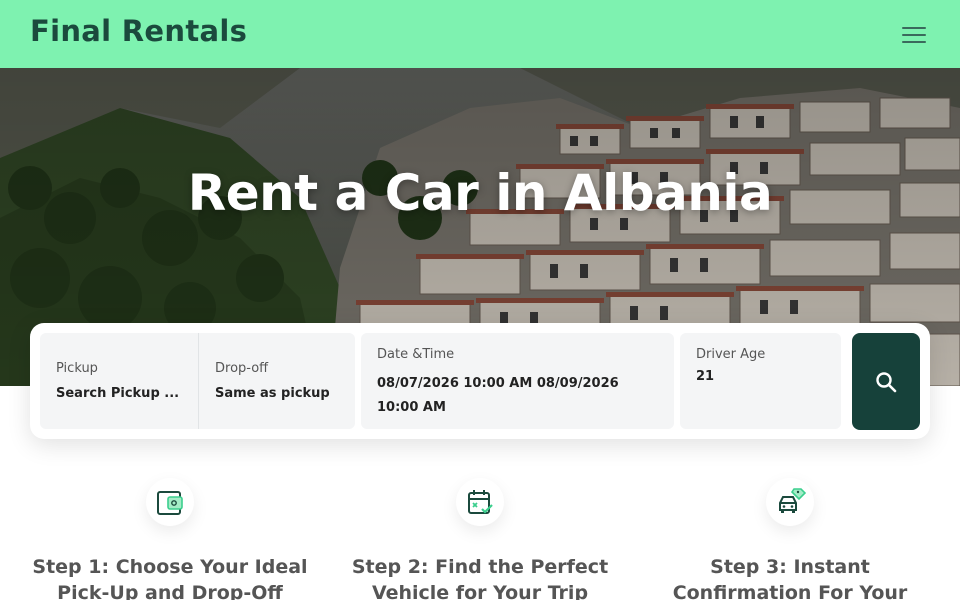 This screenshot has width=960, height=600. Describe the element at coordinates (520, 396) in the screenshot. I see `date-time-input: 08/07/2026 10:00 AM 08/09/2026 10:00 AM` at that location.